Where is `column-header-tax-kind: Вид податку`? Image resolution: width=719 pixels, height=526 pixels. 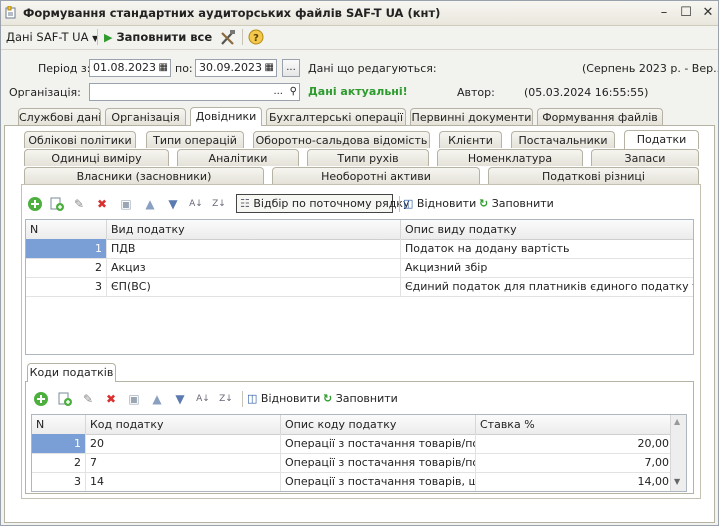 column-header-tax-kind: Вид податку is located at coordinates (254, 229).